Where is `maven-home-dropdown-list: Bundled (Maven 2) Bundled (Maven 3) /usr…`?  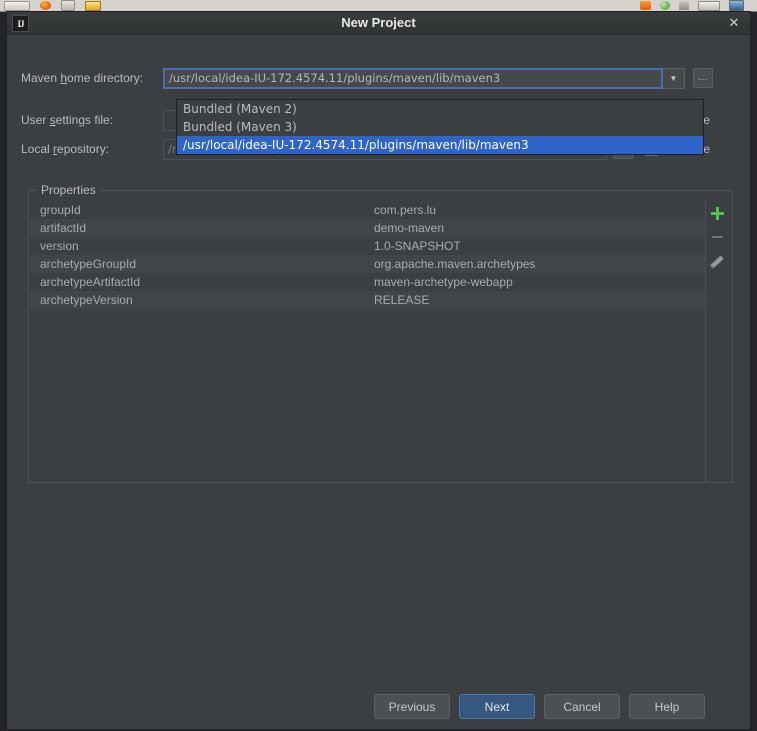
maven-home-dropdown-list: Bundled (Maven 2) Bundled (Maven 3) /usr… is located at coordinates (440, 127).